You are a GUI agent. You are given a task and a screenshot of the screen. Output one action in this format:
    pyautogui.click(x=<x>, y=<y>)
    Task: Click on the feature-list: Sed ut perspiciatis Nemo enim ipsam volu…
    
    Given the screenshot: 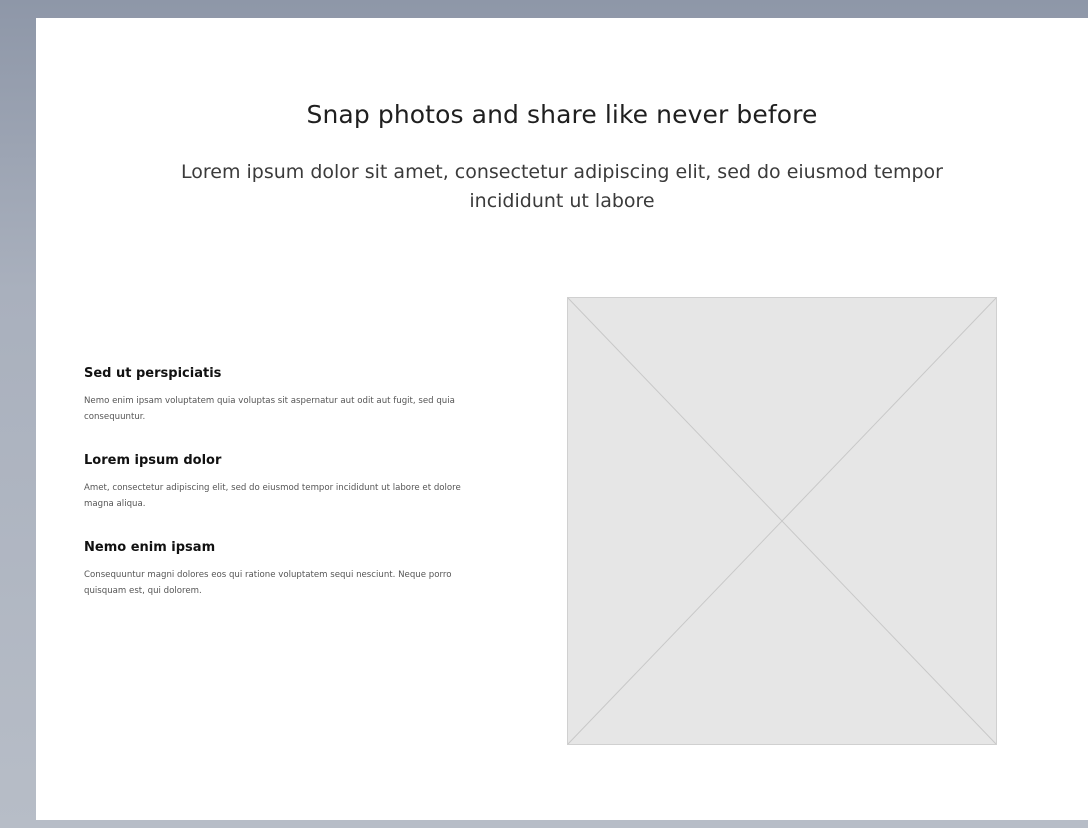 What is the action you would take?
    pyautogui.click(x=279, y=496)
    